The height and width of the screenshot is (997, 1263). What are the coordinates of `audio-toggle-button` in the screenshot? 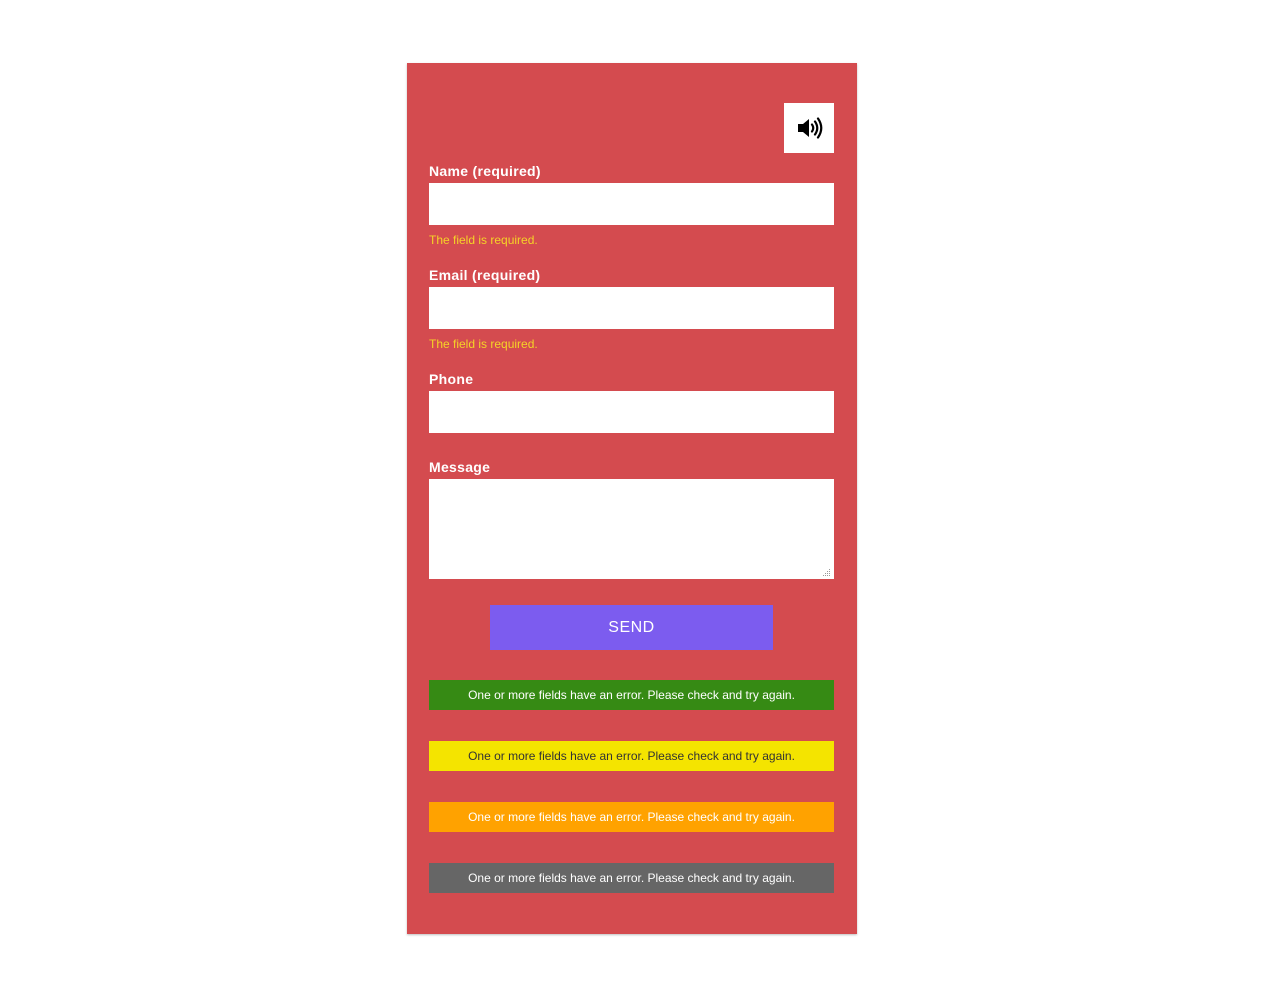 It's located at (809, 128).